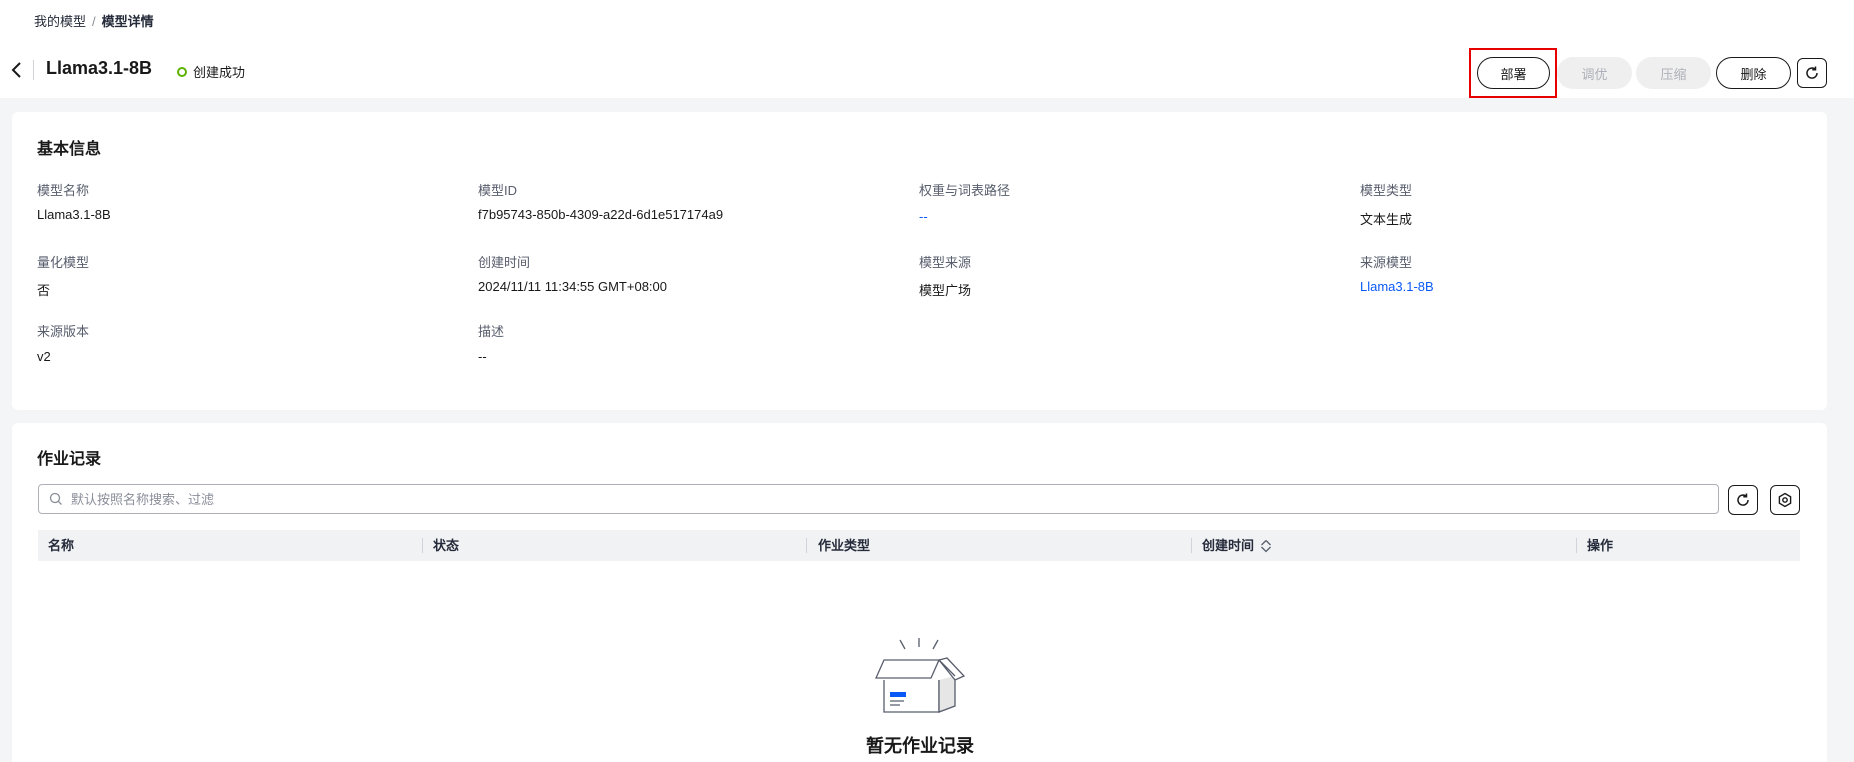 The image size is (1854, 762). What do you see at coordinates (69, 149) in the screenshot?
I see `basic-info-title: 基本信息` at bounding box center [69, 149].